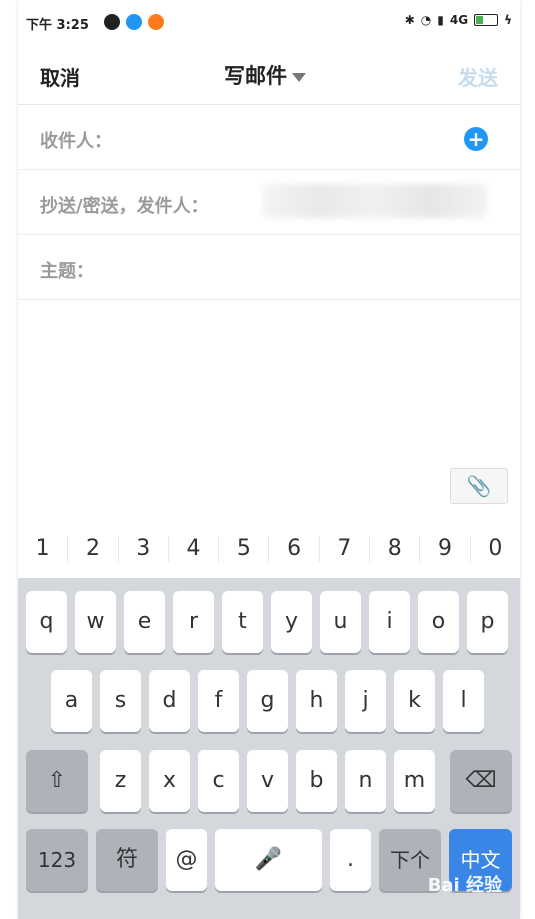 Image resolution: width=535 pixels, height=919 pixels. Describe the element at coordinates (186, 860) in the screenshot. I see `at-key: @` at that location.